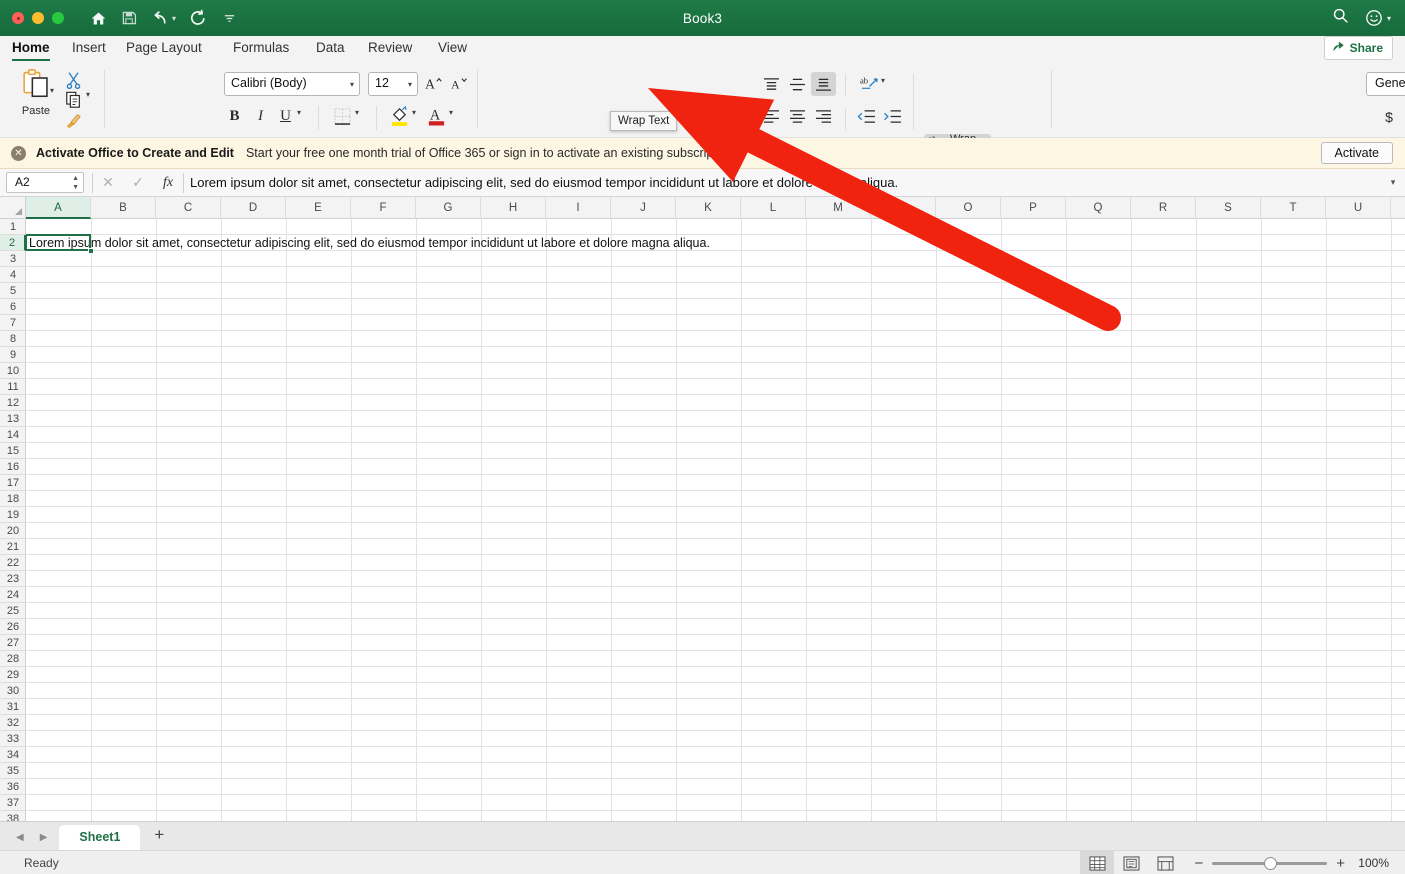  I want to click on tab-home: Home, so click(31, 50).